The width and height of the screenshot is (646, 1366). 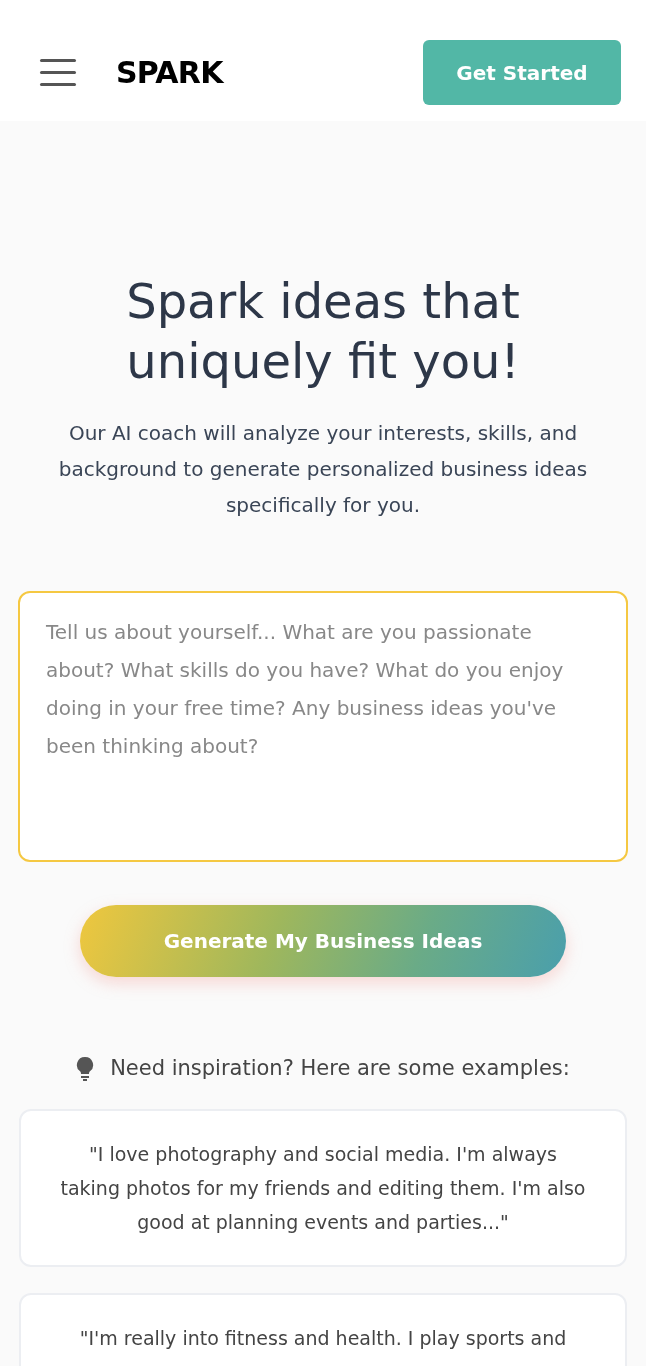 What do you see at coordinates (340, 1068) in the screenshot?
I see `examples-heading: Need inspiration? Here are some examples:` at bounding box center [340, 1068].